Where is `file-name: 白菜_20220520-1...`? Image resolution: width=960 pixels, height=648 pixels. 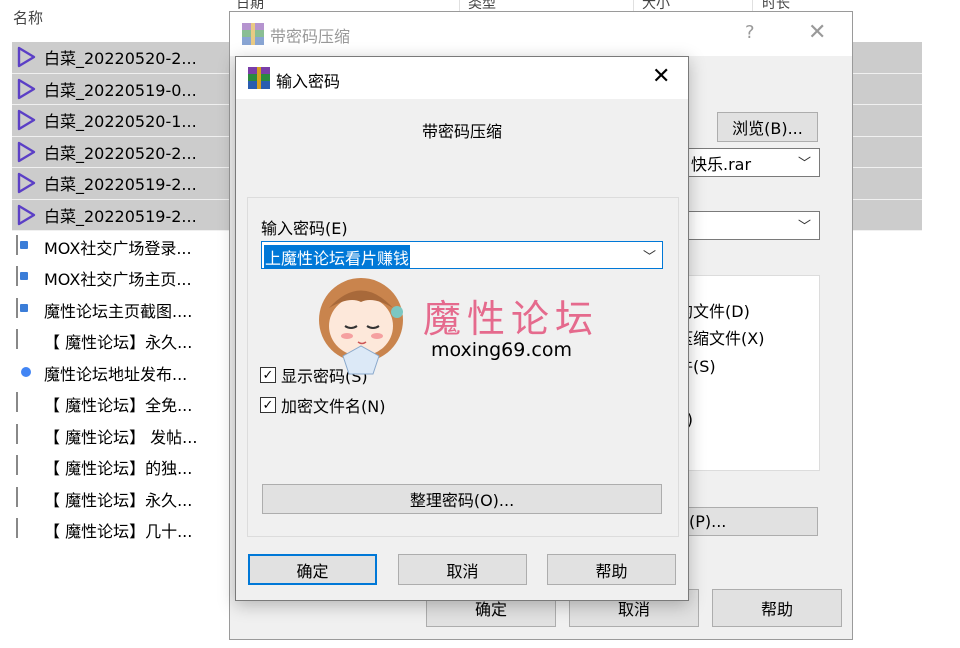 file-name: 白菜_20220520-1... is located at coordinates (120, 122).